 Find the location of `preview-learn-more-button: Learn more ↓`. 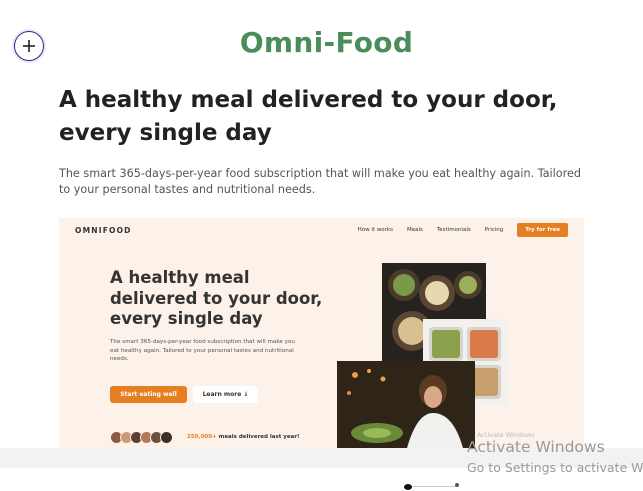

preview-learn-more-button: Learn more ↓ is located at coordinates (225, 394).